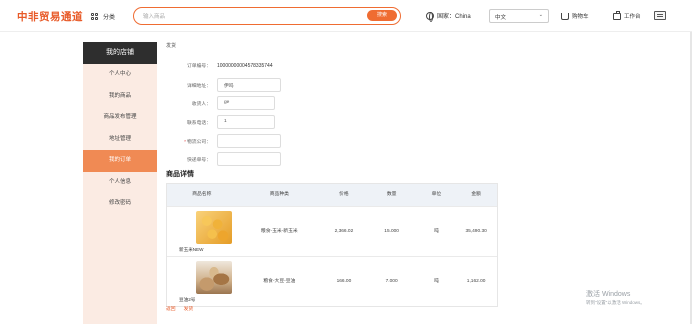 The width and height of the screenshot is (692, 324). What do you see at coordinates (171, 46) in the screenshot?
I see `breadcrumb: 发货` at bounding box center [171, 46].